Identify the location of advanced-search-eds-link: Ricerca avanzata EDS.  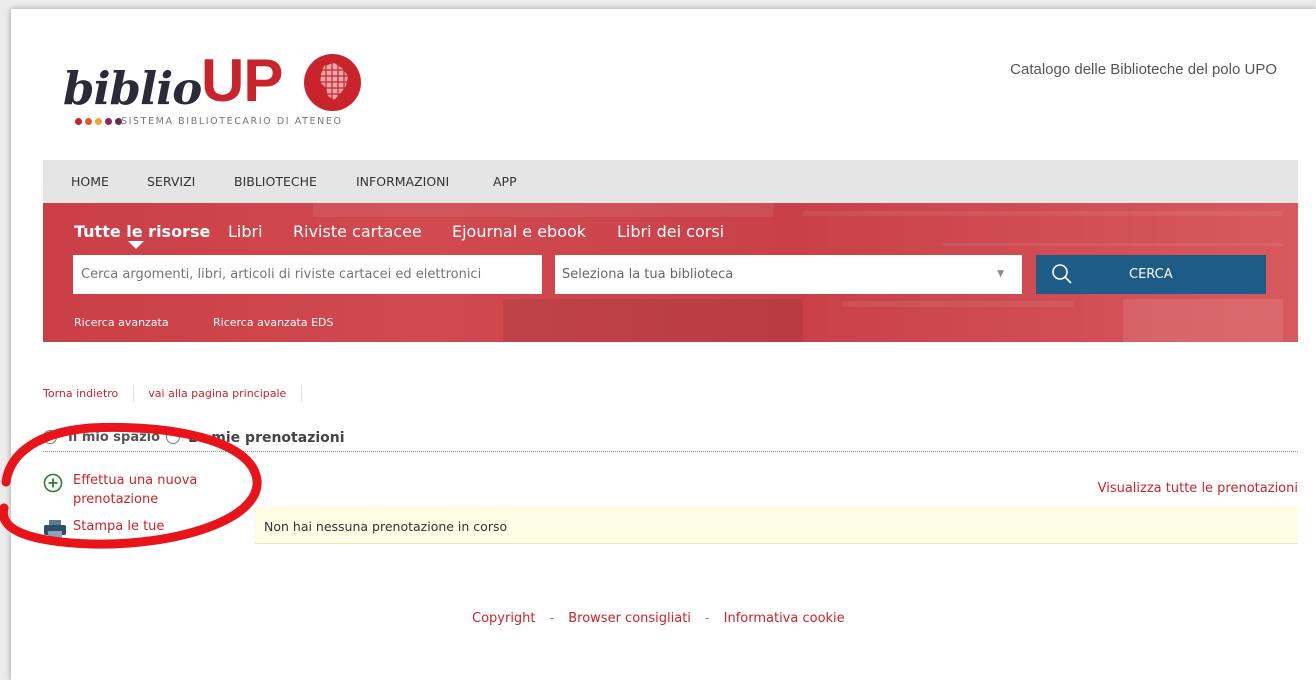
(273, 322).